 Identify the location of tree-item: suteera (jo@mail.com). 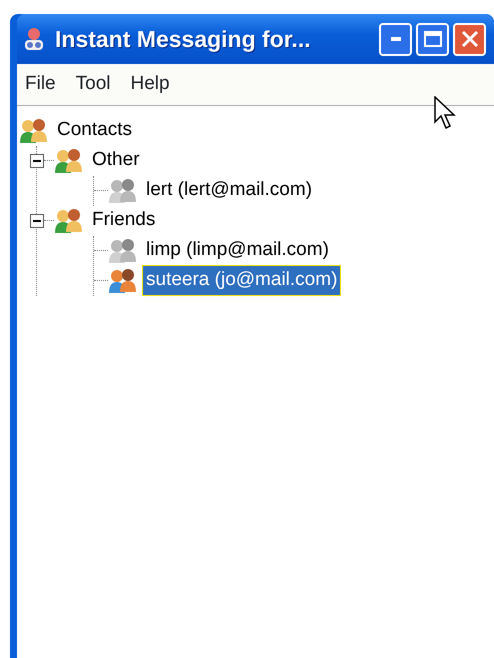
(242, 280).